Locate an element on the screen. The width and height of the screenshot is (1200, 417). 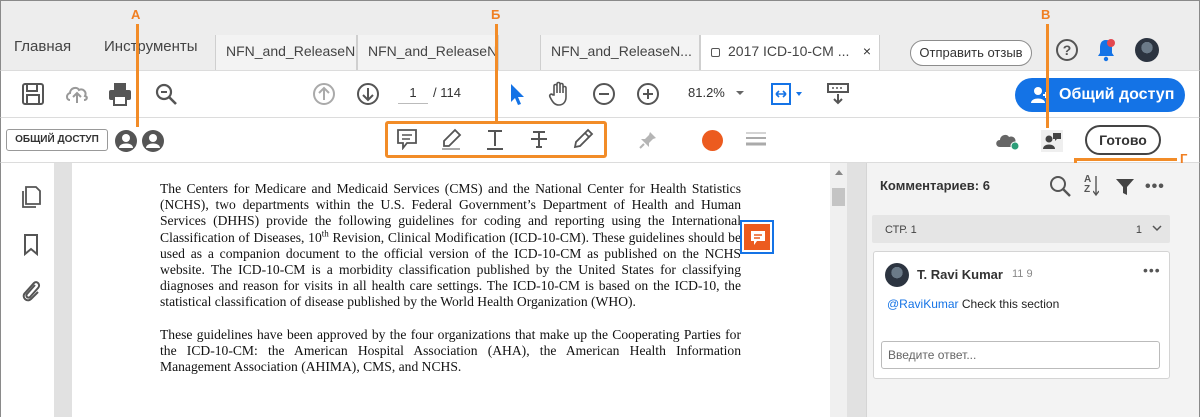
done-button: Готово is located at coordinates (1123, 140).